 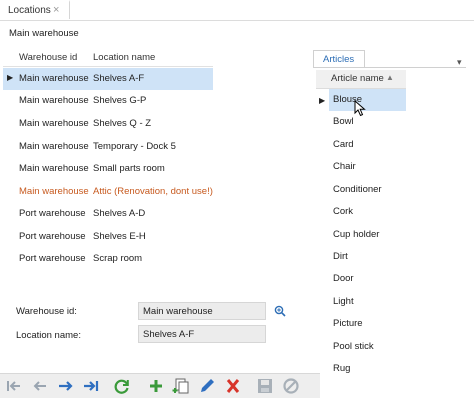 What do you see at coordinates (348, 323) in the screenshot?
I see `article-name: Picture` at bounding box center [348, 323].